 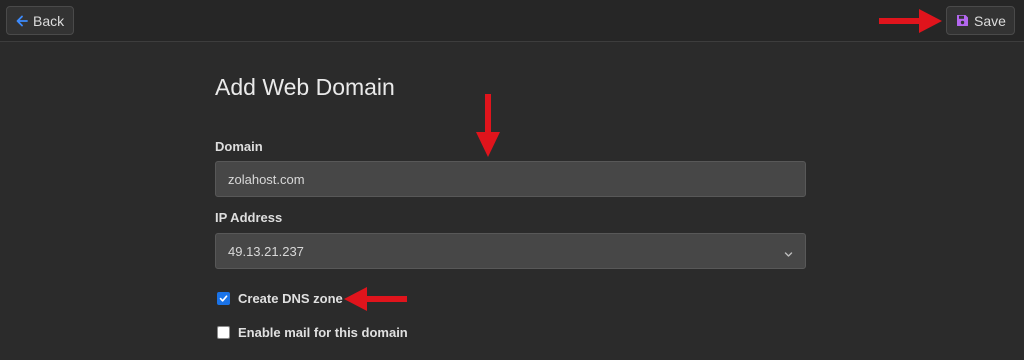 What do you see at coordinates (239, 146) in the screenshot?
I see `domain-label: Domain` at bounding box center [239, 146].